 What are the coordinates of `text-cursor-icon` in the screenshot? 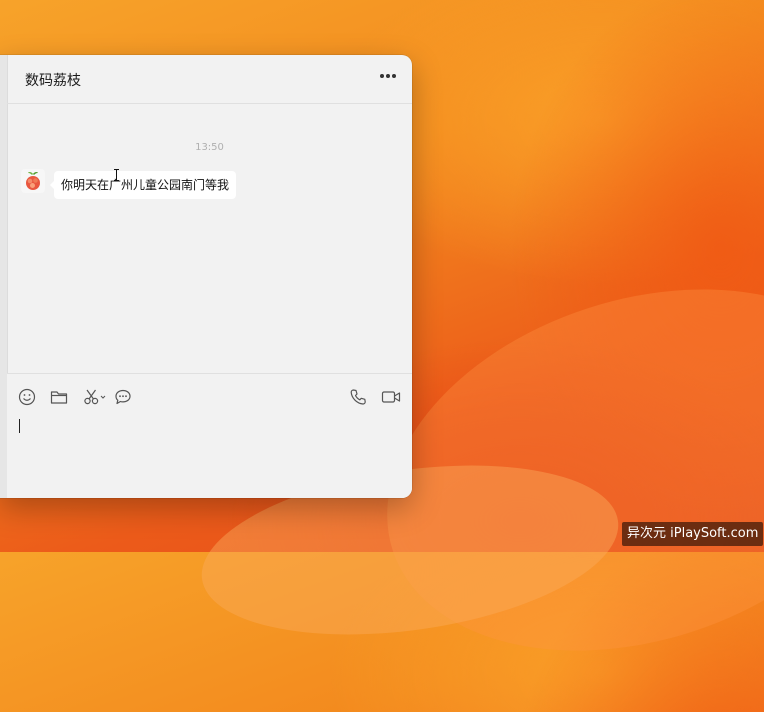 It's located at (116, 175).